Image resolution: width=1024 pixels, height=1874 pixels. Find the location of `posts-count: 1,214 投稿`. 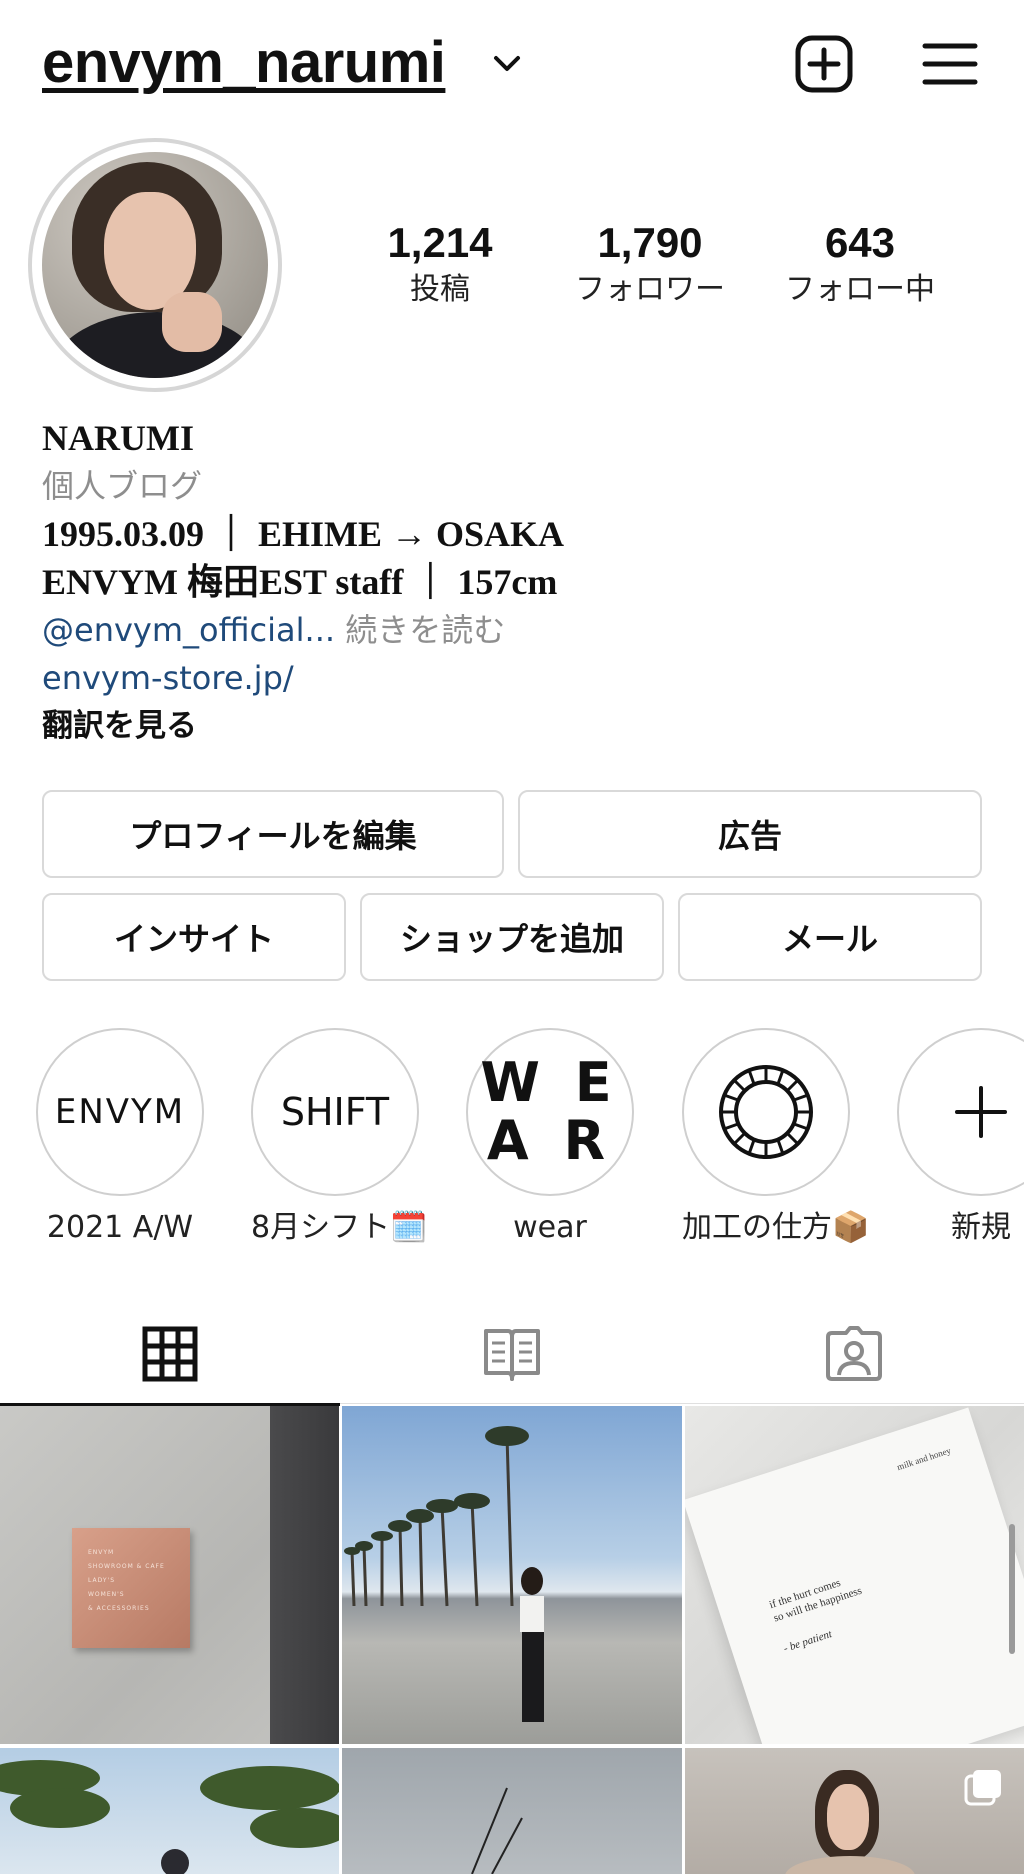

posts-count: 1,214 投稿 is located at coordinates (440, 264).